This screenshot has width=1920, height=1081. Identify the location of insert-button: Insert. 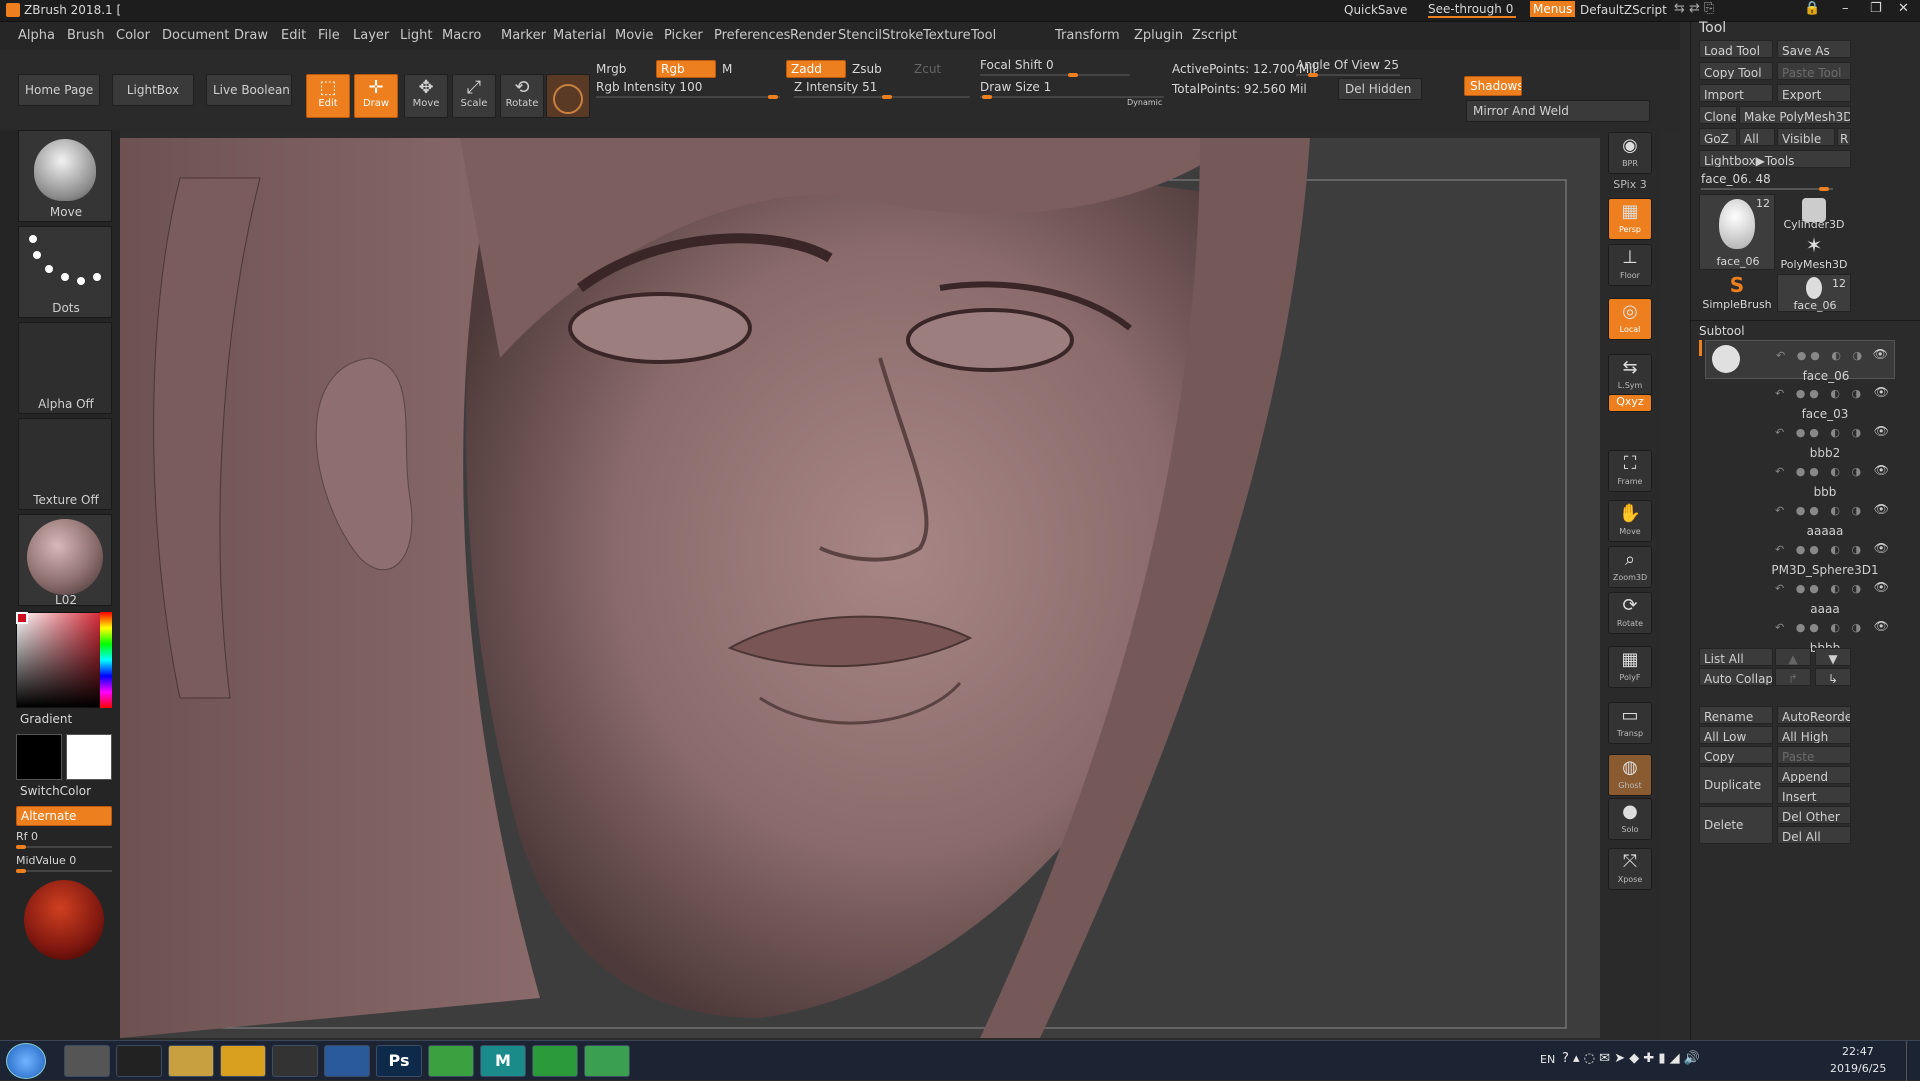
(1814, 795).